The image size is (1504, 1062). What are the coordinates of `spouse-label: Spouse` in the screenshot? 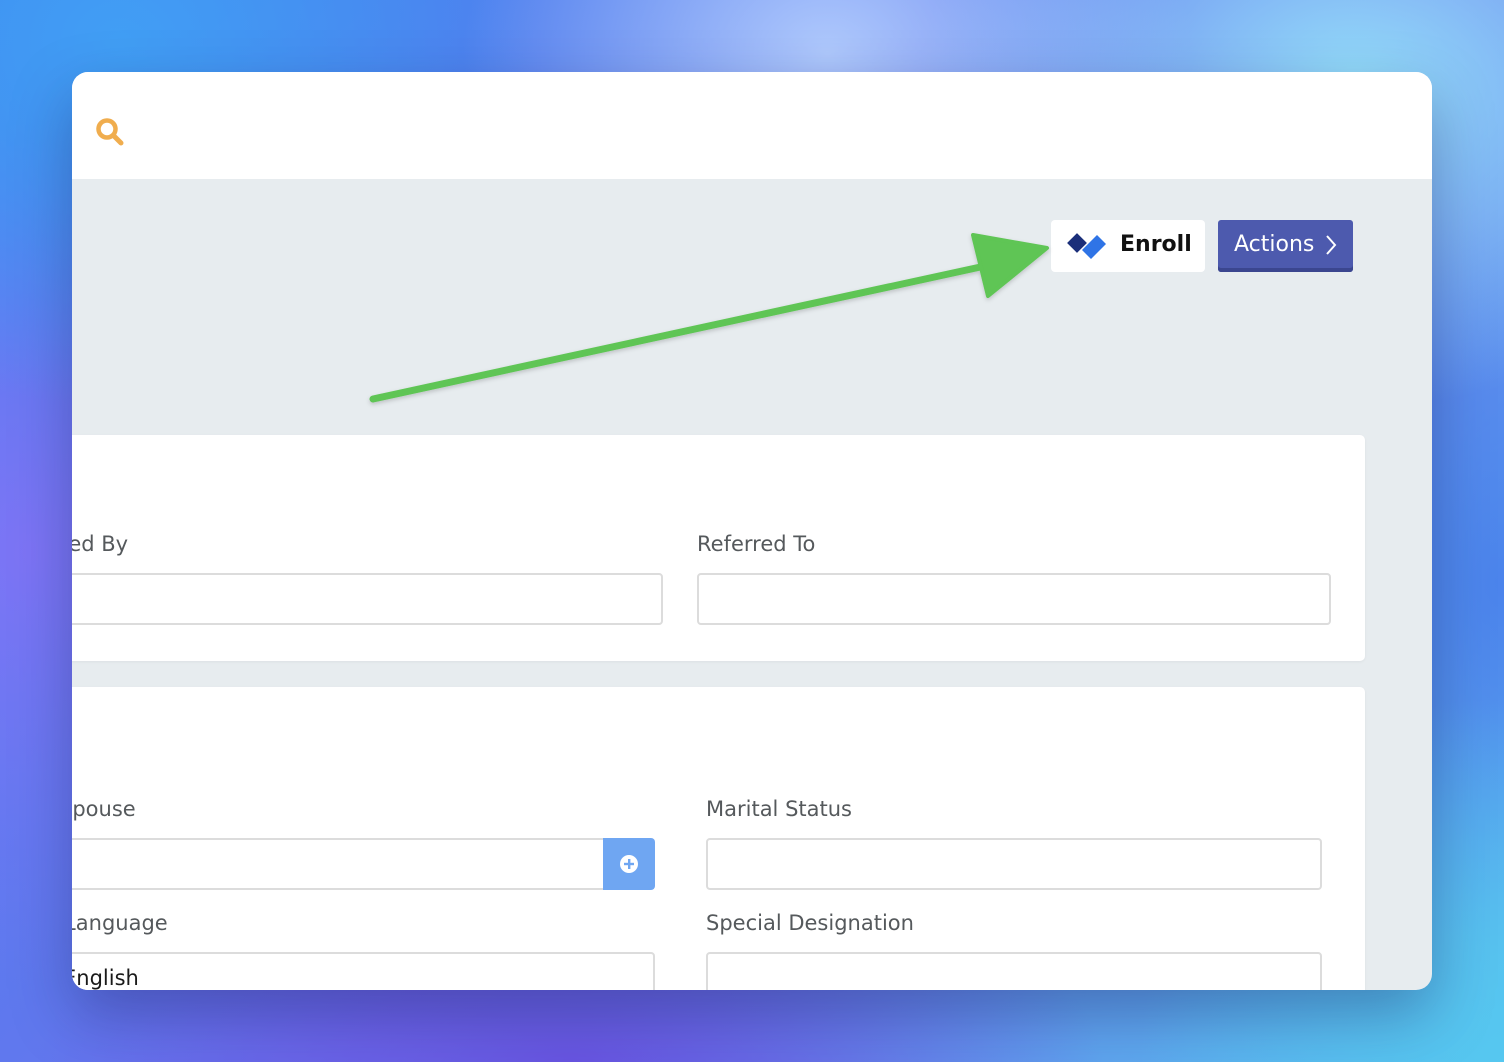 It's located at (104, 809).